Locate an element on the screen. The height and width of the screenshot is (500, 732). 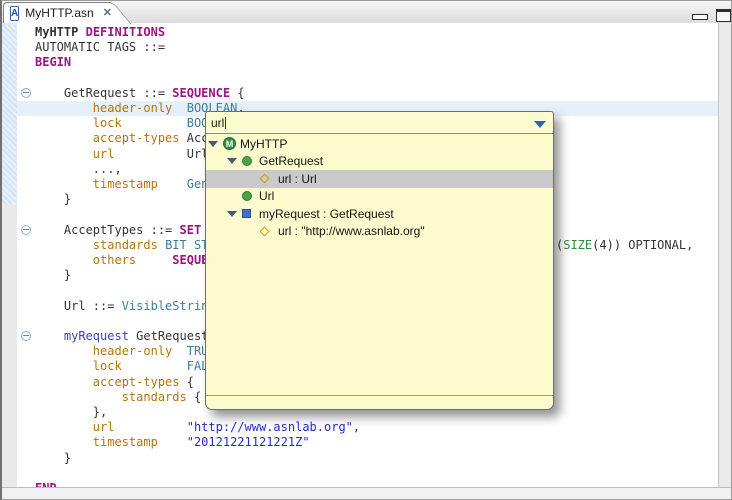
tab-label: MyHTTP.asn is located at coordinates (59, 13).